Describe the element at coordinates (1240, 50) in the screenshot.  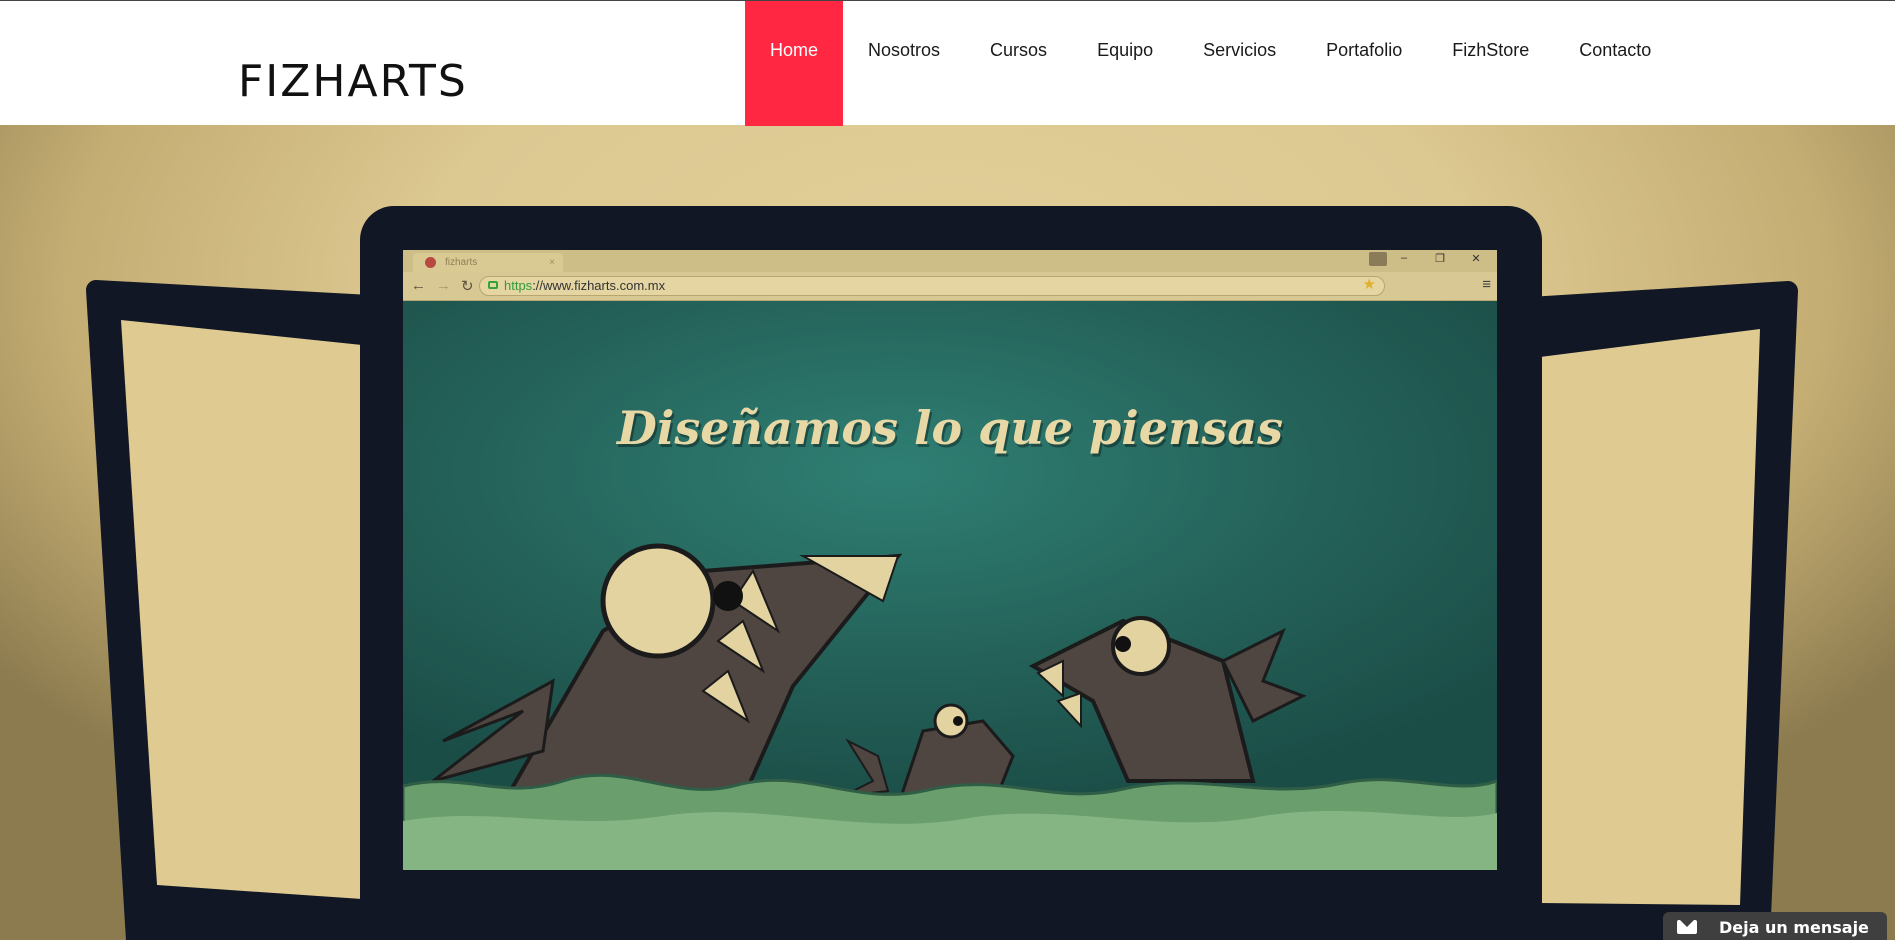
I see `nav-item-label: Servicios` at that location.